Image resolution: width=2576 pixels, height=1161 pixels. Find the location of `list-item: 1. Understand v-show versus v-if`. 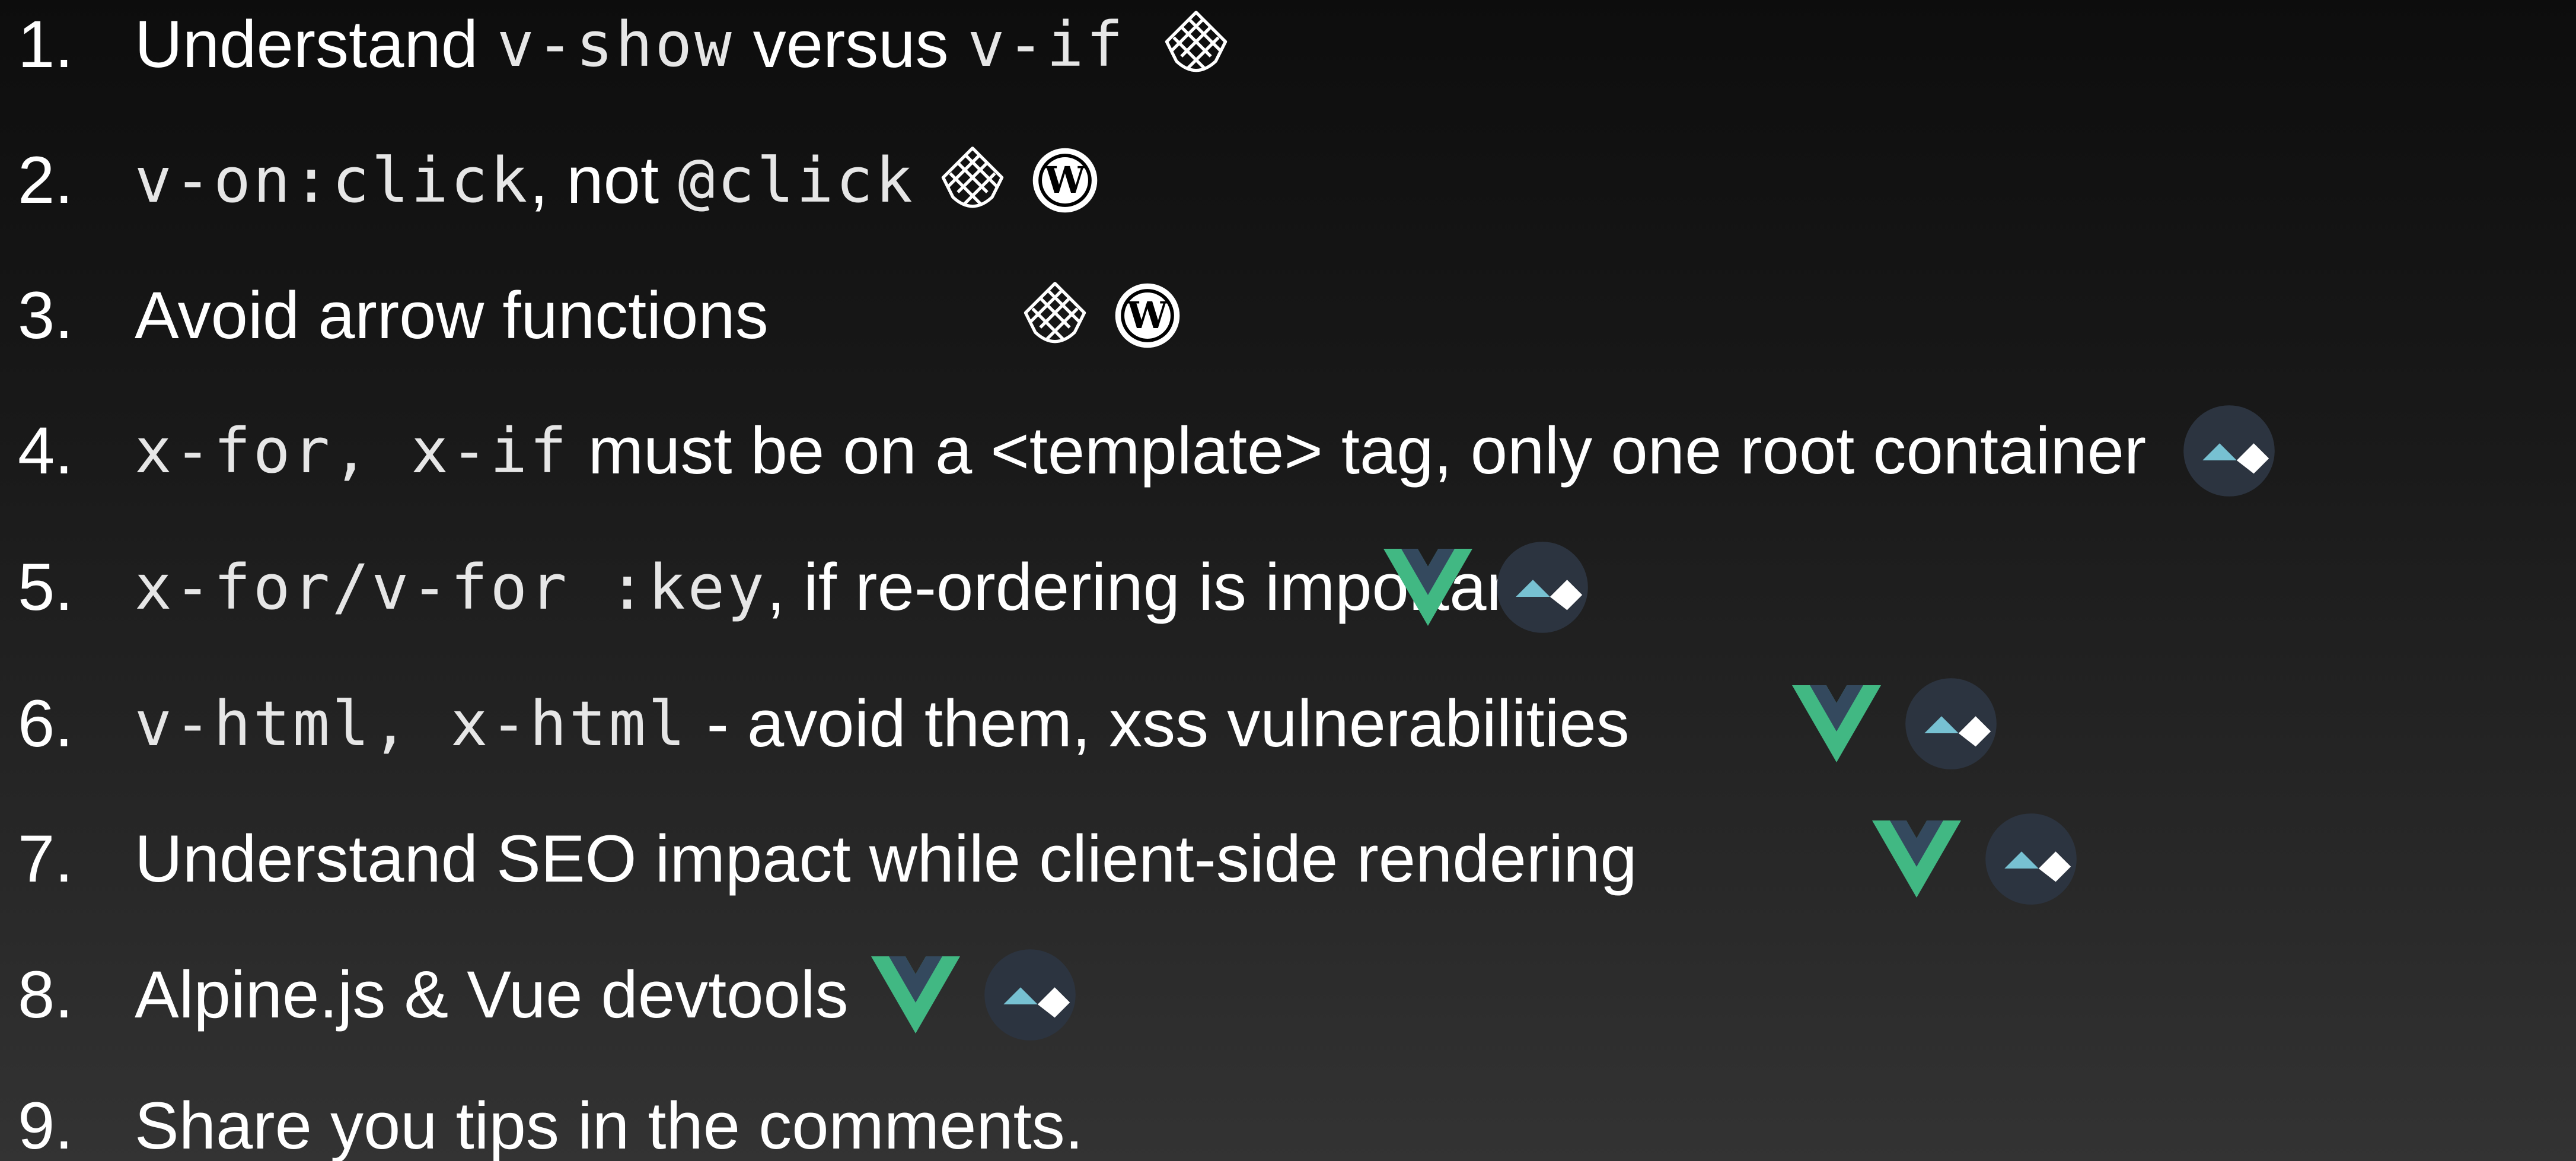

list-item: 1. Understand v-show versus v-if is located at coordinates (624, 49).